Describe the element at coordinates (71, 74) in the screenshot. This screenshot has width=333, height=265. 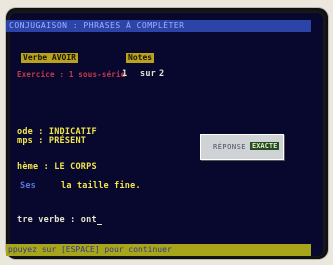
I see `progress-label: Exercice : 1 sous-série` at that location.